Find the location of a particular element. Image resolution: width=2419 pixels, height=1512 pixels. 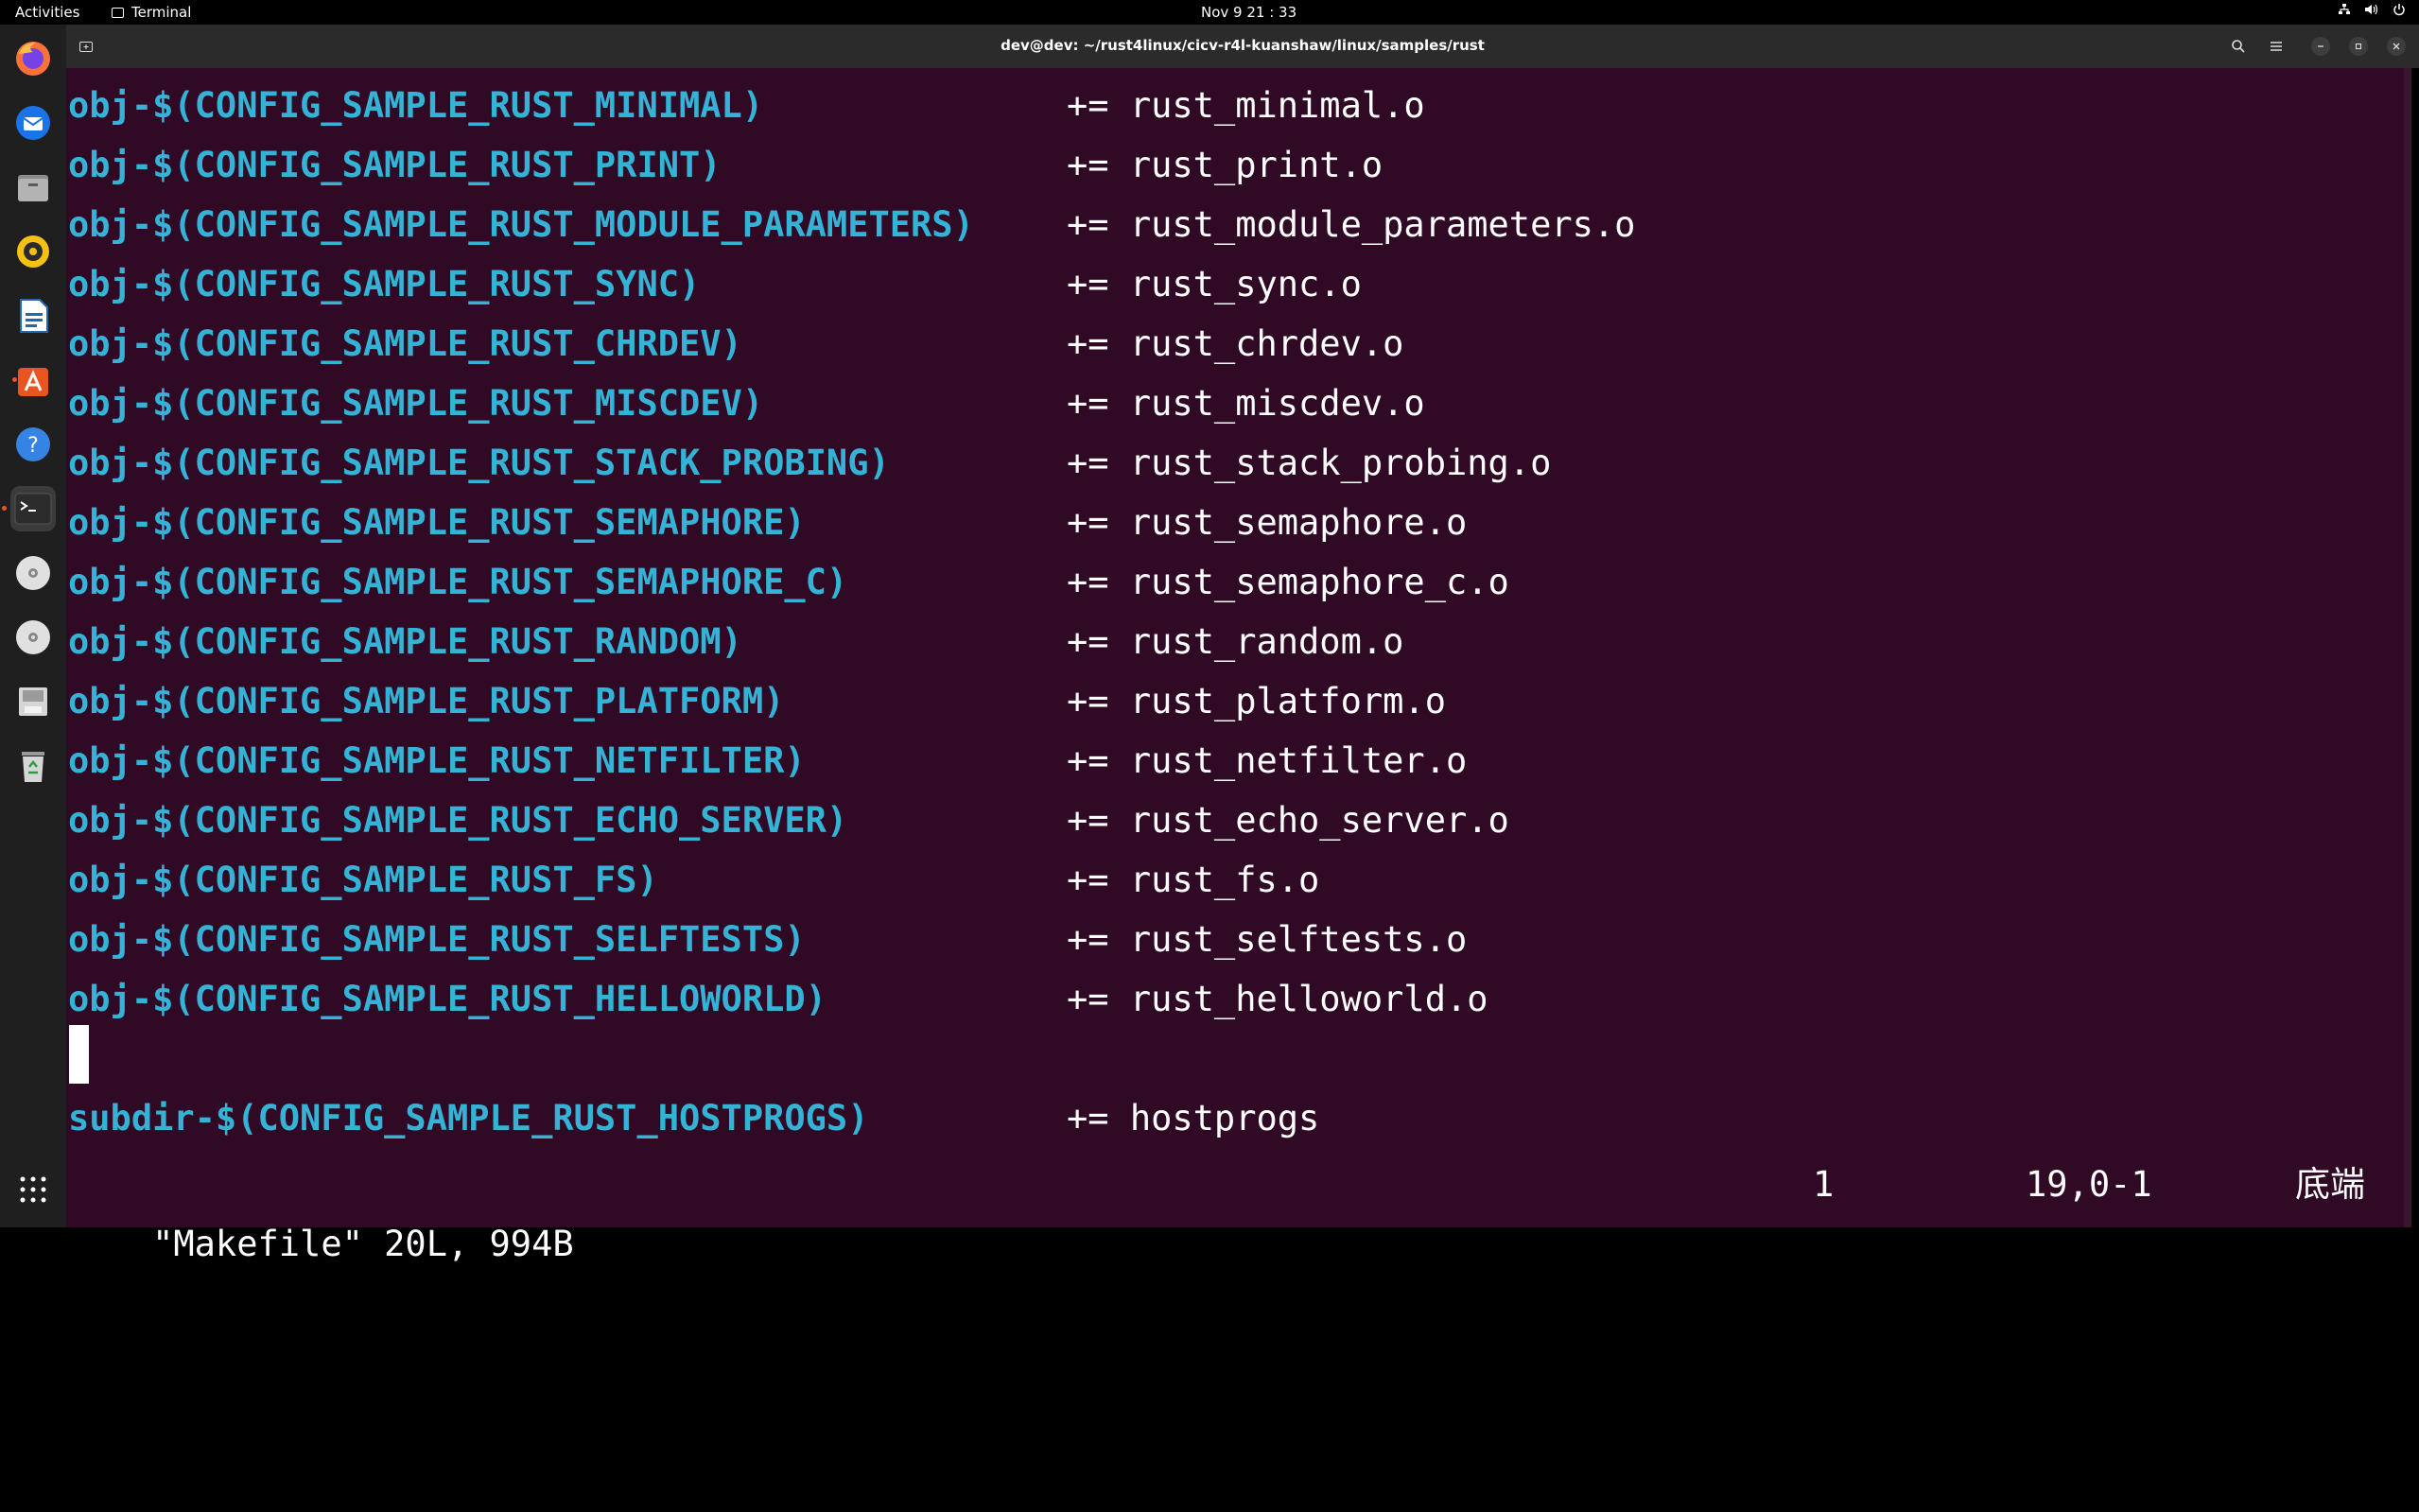

make-variable: obj-$(CONFIG_SAMPLE_RUST_CHRDEV) is located at coordinates (405, 343).